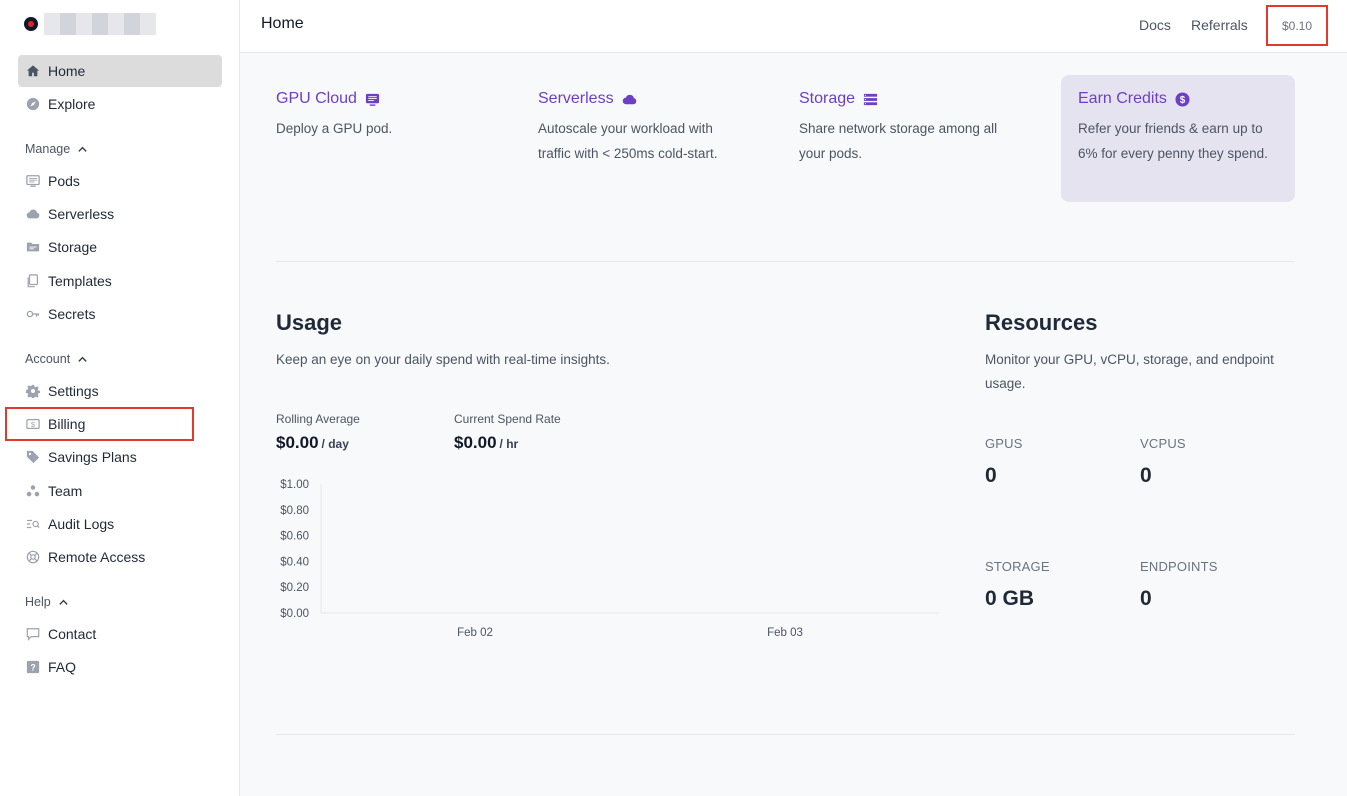  I want to click on rolling-average-amount: $0.00, so click(297, 442).